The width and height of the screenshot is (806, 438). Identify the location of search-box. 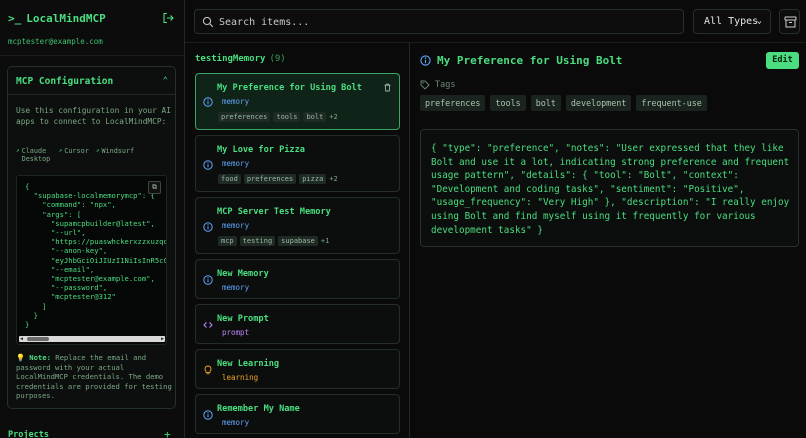
(439, 21).